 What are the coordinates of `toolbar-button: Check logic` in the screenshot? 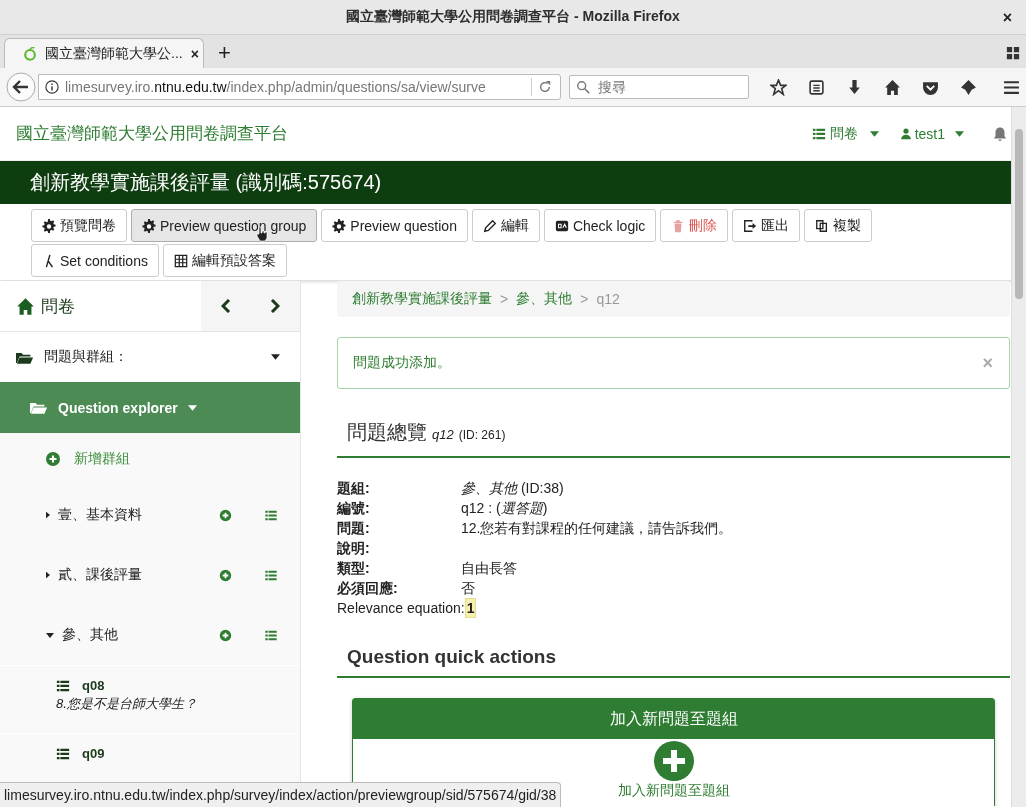 It's located at (600, 225).